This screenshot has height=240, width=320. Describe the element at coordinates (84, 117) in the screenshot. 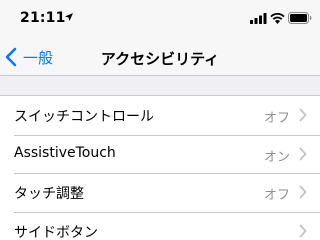

I see `row-label: スイッチコントロール` at that location.